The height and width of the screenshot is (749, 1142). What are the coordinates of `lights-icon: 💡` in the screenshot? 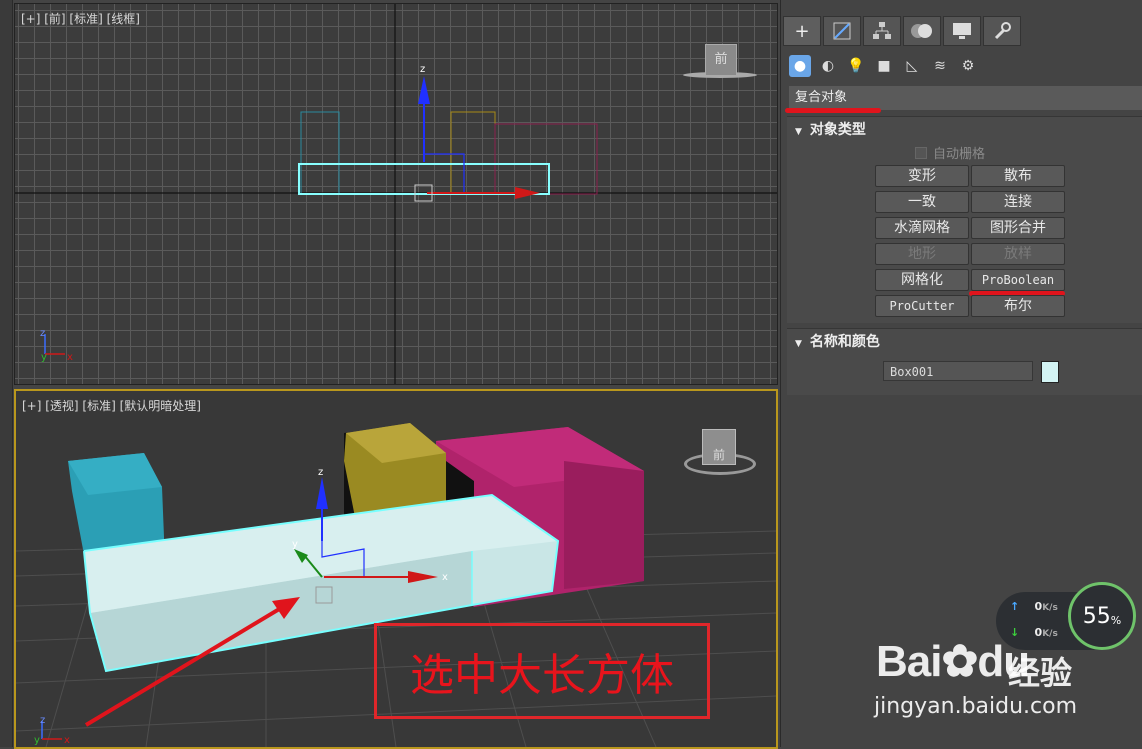 It's located at (856, 66).